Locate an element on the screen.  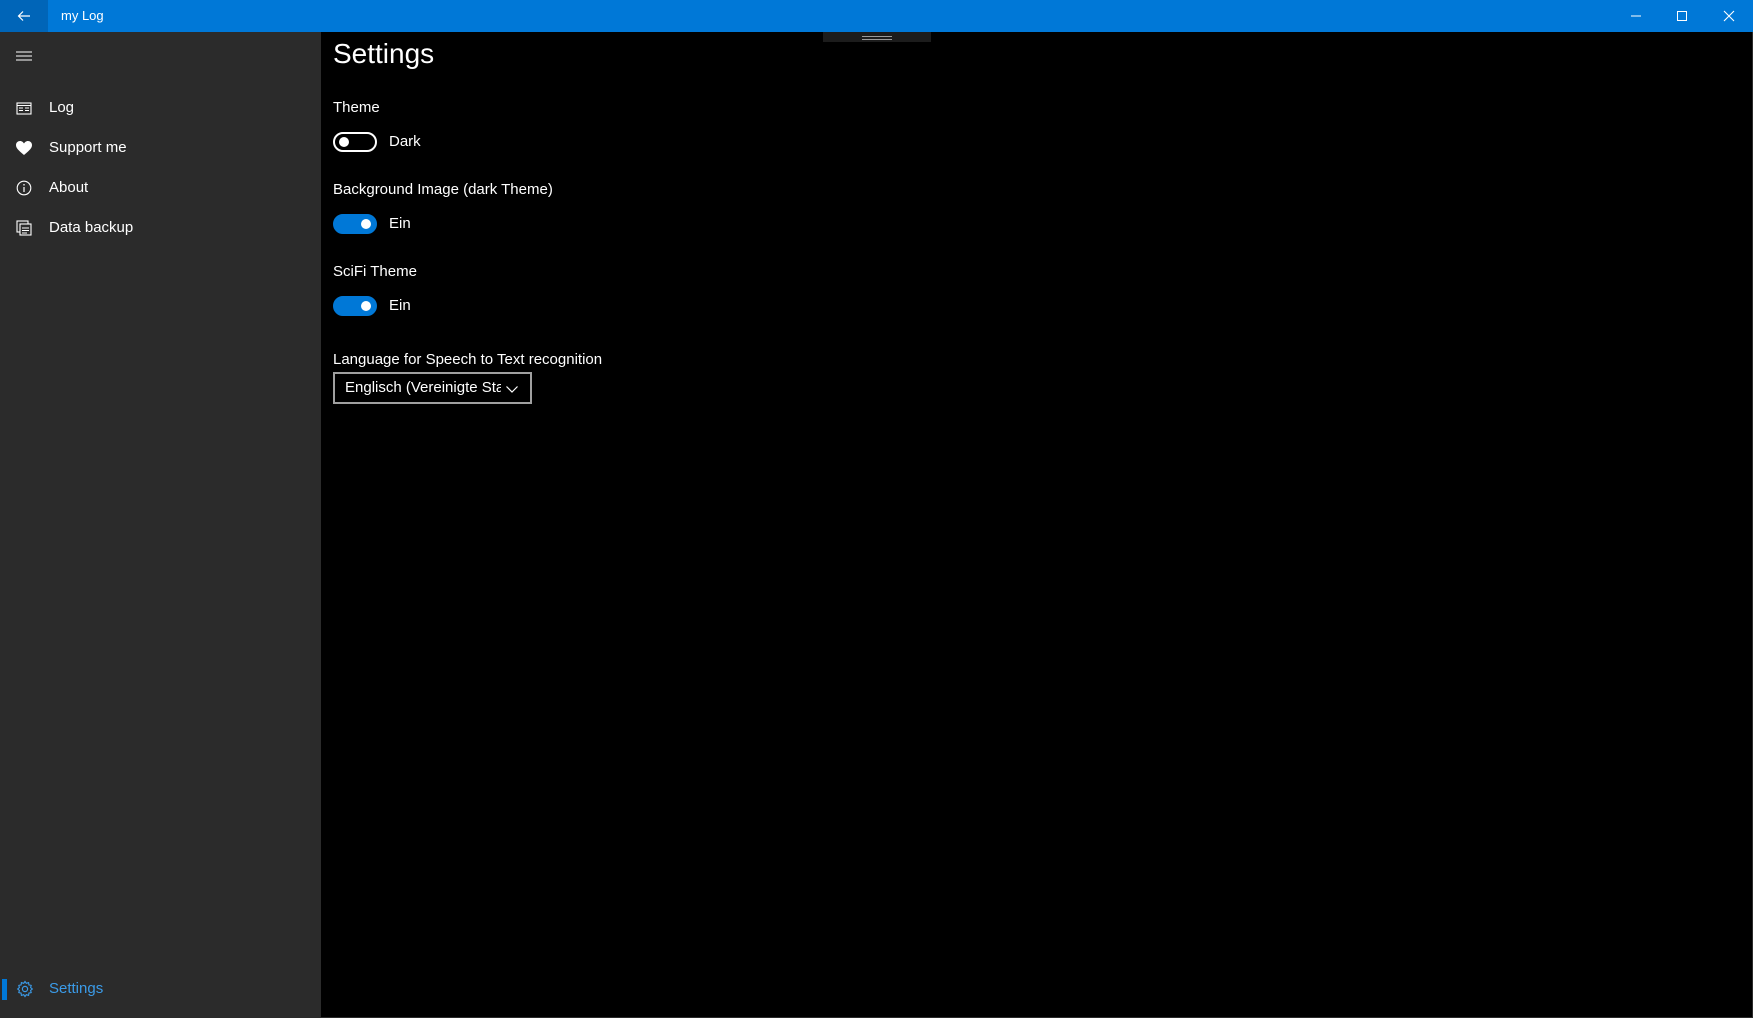
scifi-theme-toggle is located at coordinates (355, 306).